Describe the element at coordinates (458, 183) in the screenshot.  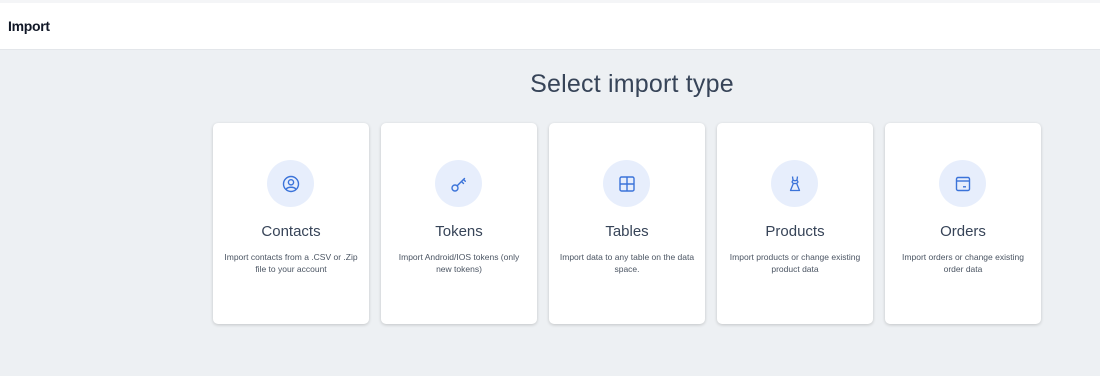
I see `key-icon` at that location.